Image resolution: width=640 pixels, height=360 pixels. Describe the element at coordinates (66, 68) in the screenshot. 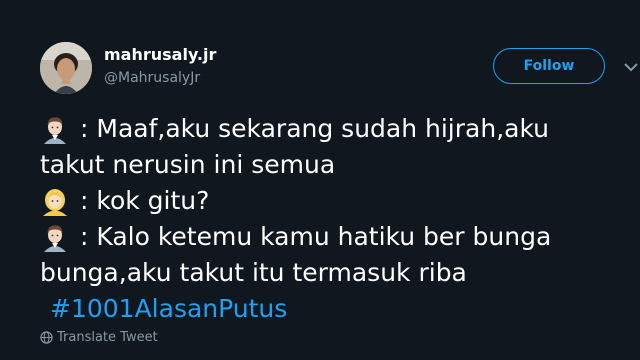

I see `avatar` at that location.